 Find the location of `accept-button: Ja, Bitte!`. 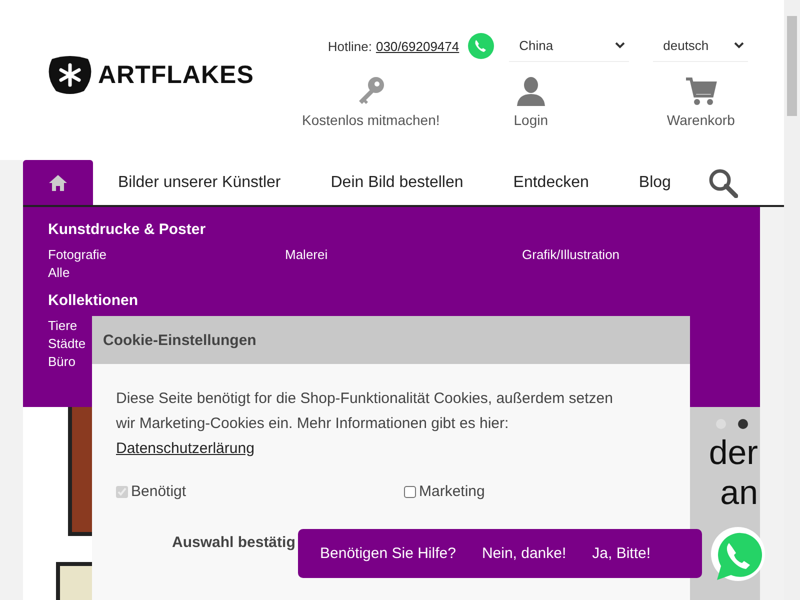

accept-button: Ja, Bitte! is located at coordinates (621, 553).